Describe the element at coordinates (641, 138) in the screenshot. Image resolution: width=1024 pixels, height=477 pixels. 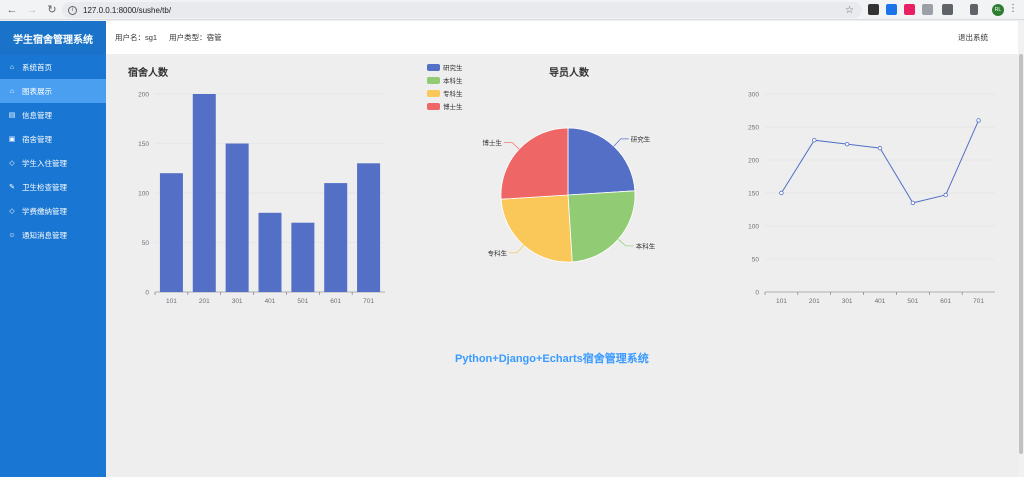
I see `slice-label: 研究生` at that location.